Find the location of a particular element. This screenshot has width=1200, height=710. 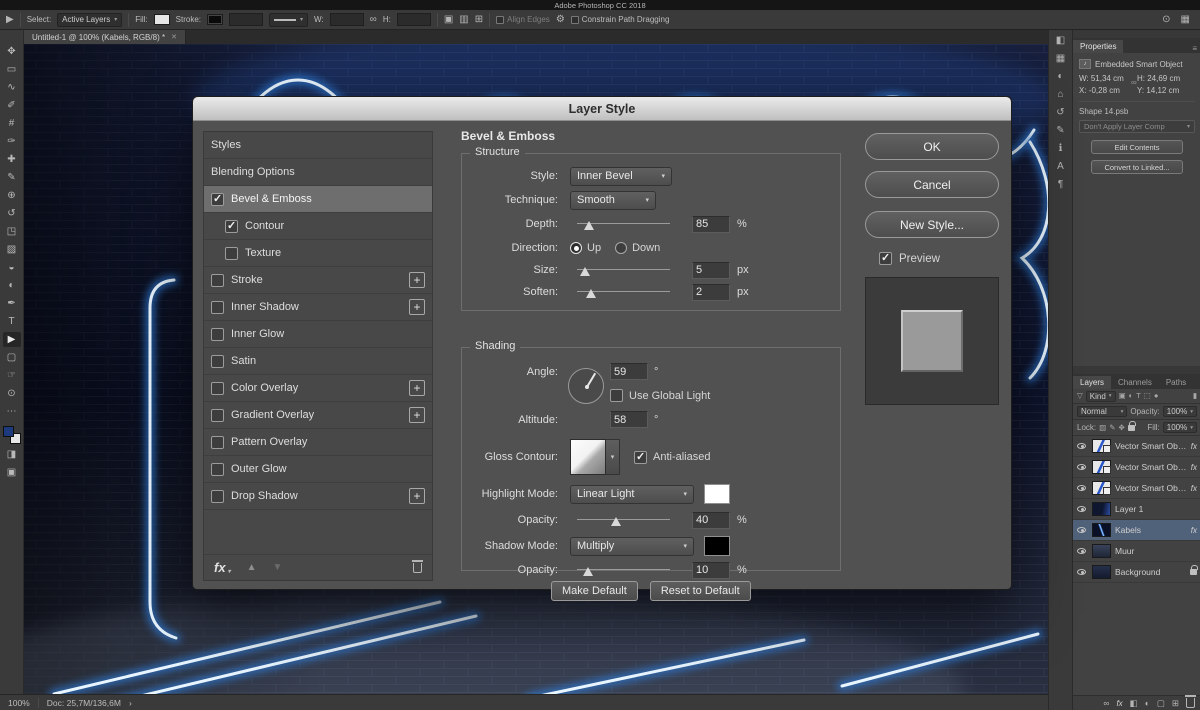

document-tab: Untitled-1 @ 100% (Kabels, RGB/8) * ✕ is located at coordinates (105, 37).